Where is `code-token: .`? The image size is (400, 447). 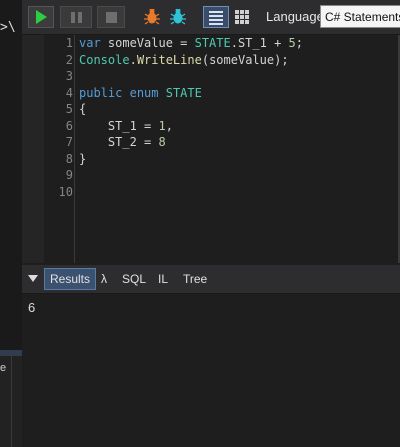
code-token: . is located at coordinates (133, 59).